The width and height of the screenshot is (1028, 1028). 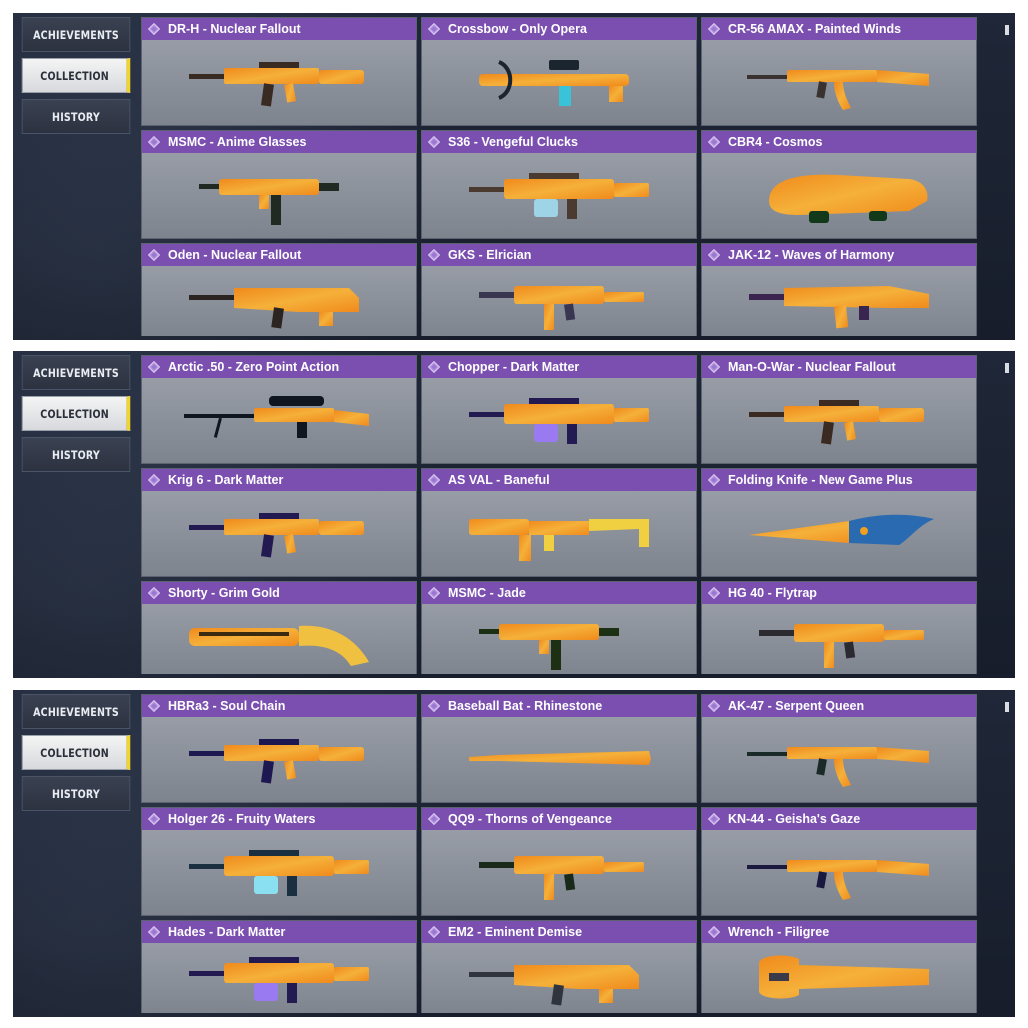 I want to click on weapon-card: MSMC - Jade, so click(x=559, y=627).